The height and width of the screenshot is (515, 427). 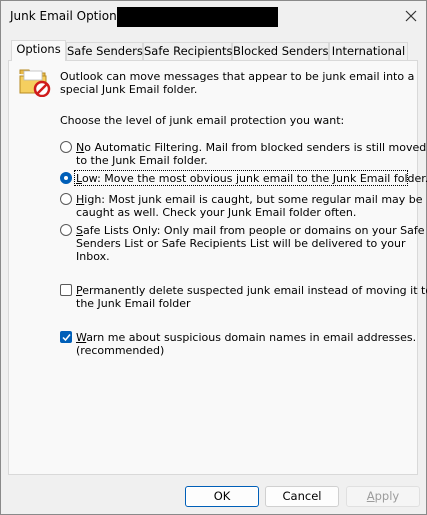 I want to click on radio-label-no-filtering-line2: to the Junk Email folder., so click(x=142, y=160).